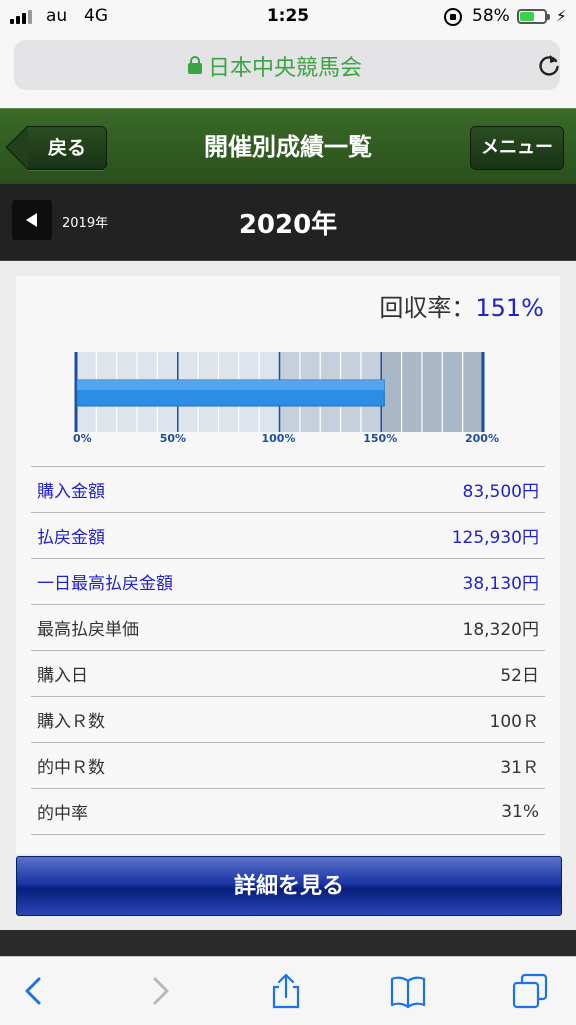 This screenshot has width=576, height=1025. I want to click on stats-value: 31Ｒ, so click(441, 765).